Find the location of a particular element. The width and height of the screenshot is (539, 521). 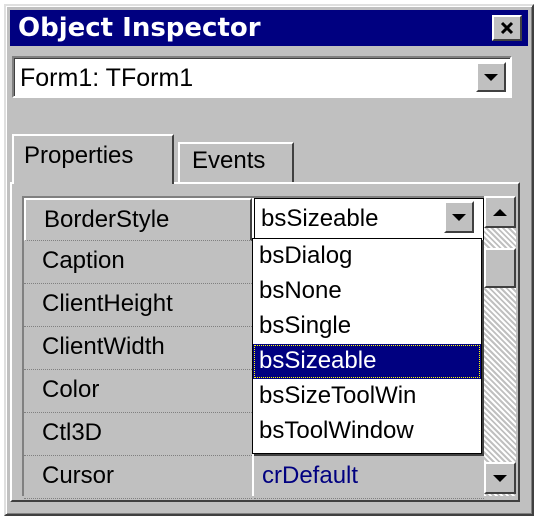

component-selector: Form1: TForm1 is located at coordinates (262, 77).